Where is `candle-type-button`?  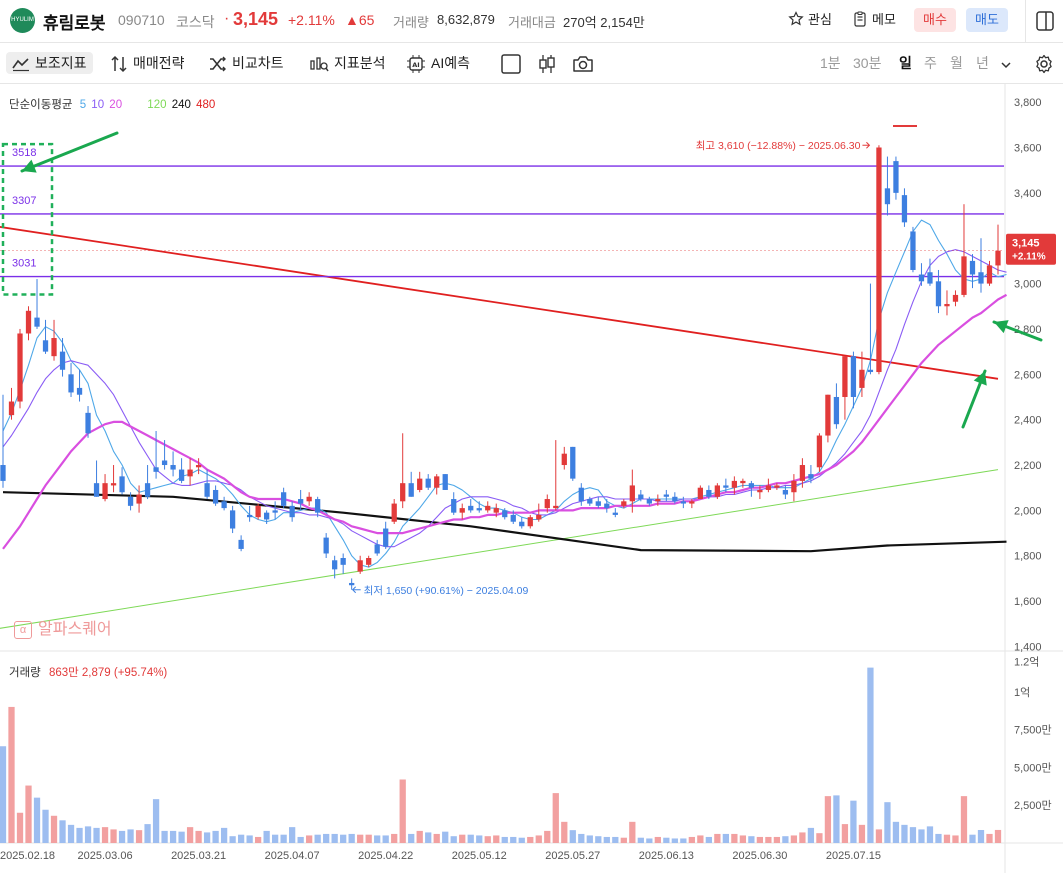 candle-type-button is located at coordinates (549, 63).